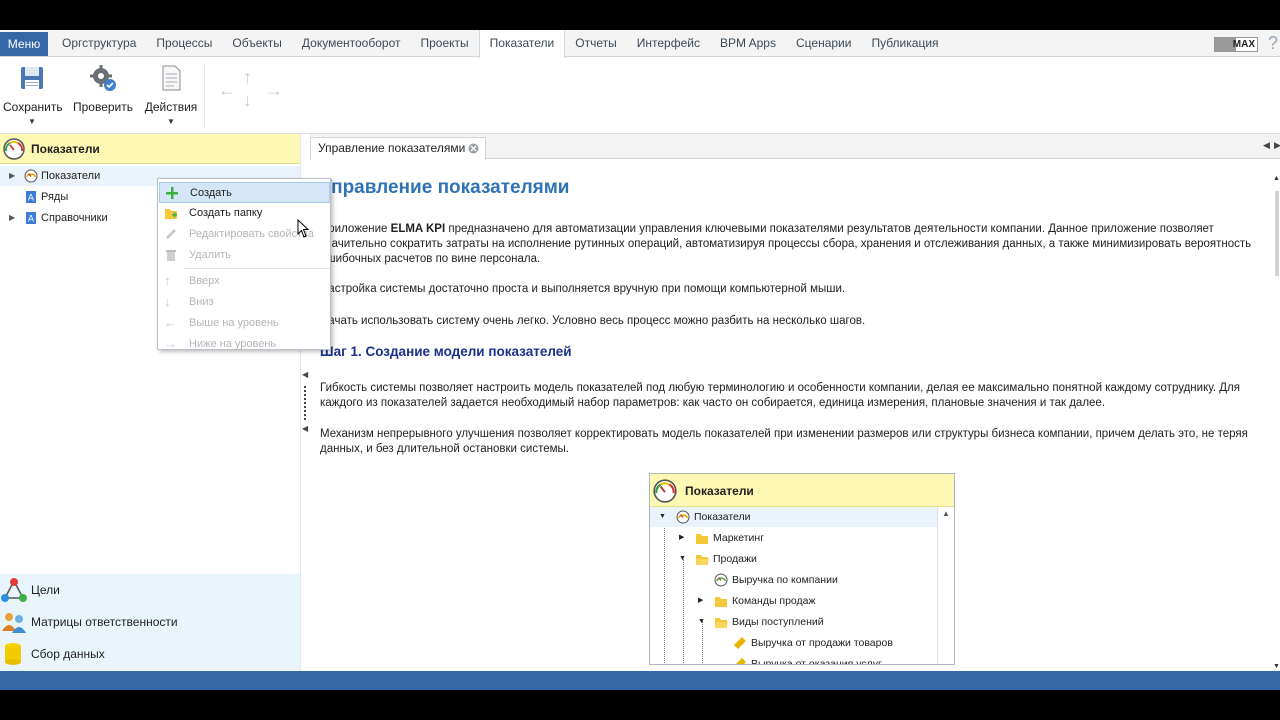  What do you see at coordinates (778, 622) in the screenshot?
I see `embedded-row-label: Виды поступлений` at bounding box center [778, 622].